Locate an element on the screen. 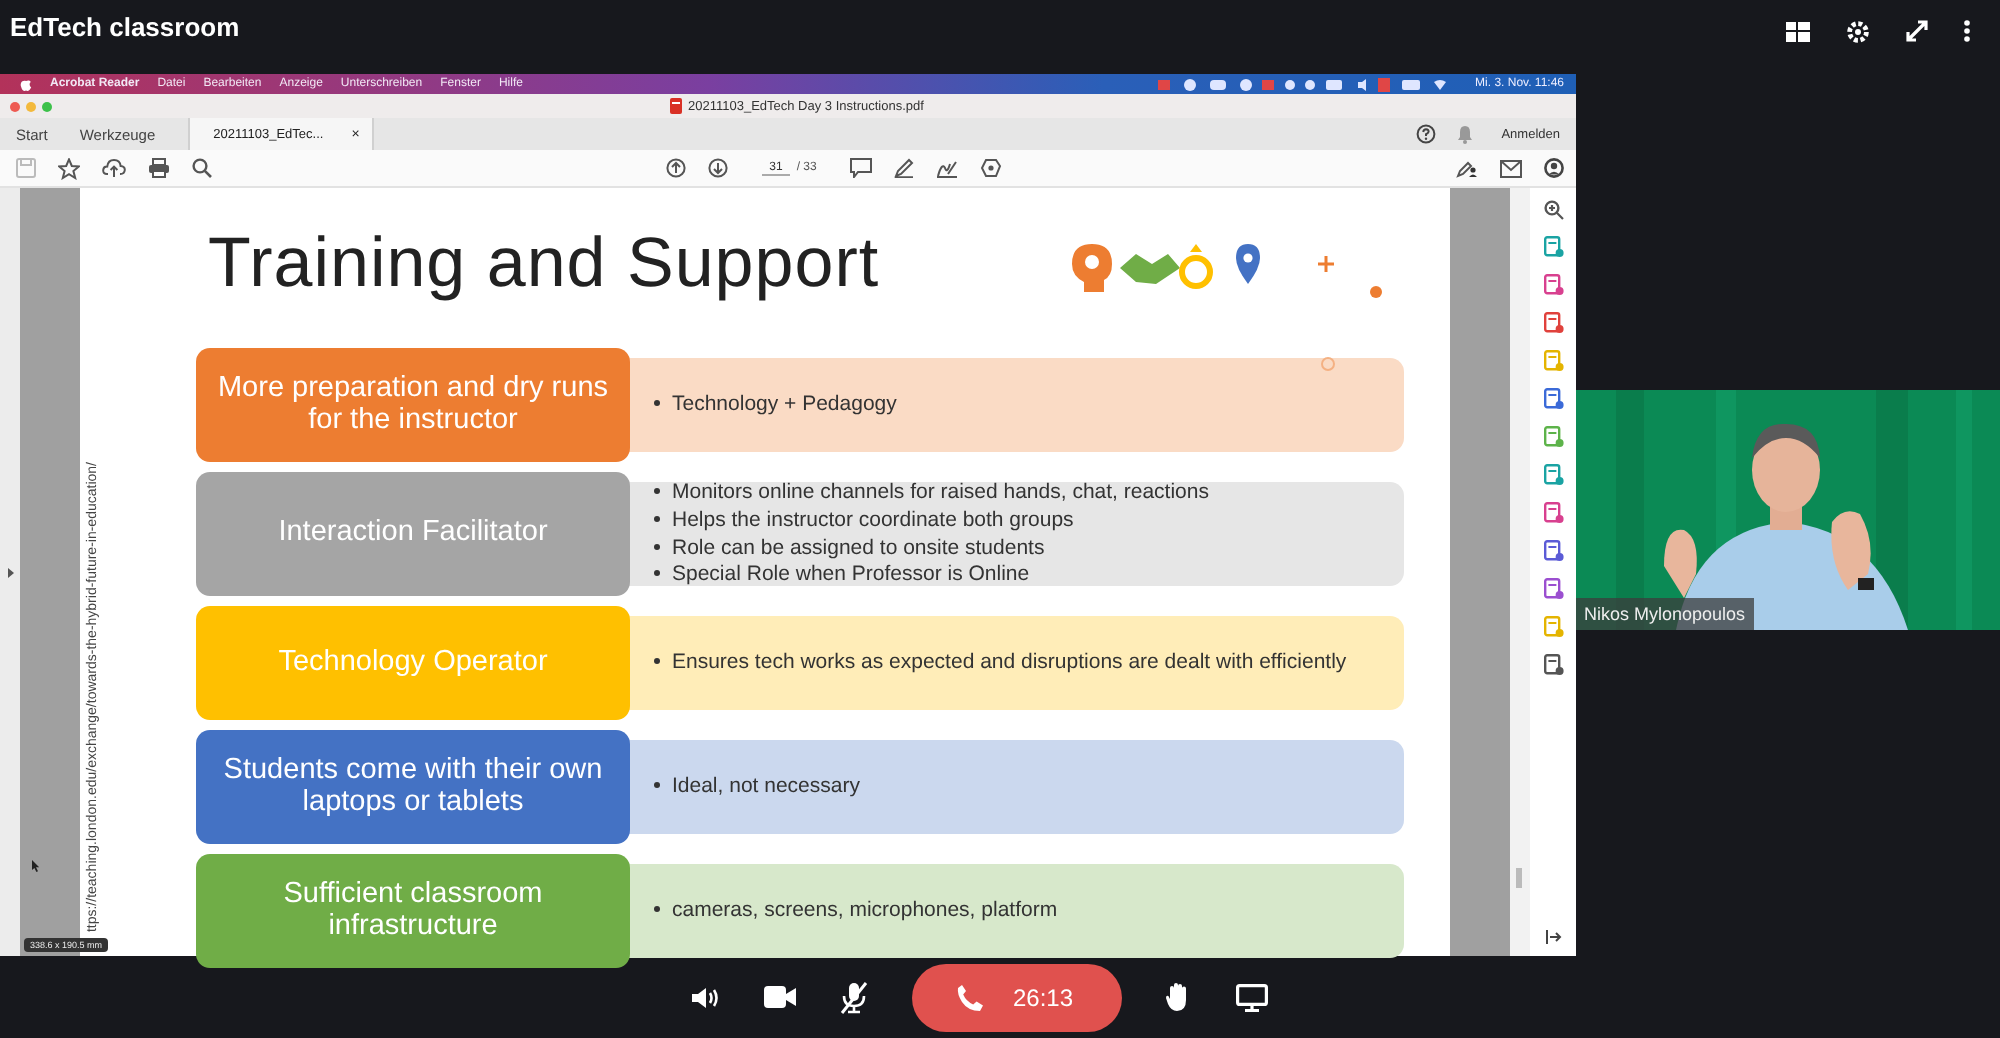  cursor-icon is located at coordinates (36, 866).